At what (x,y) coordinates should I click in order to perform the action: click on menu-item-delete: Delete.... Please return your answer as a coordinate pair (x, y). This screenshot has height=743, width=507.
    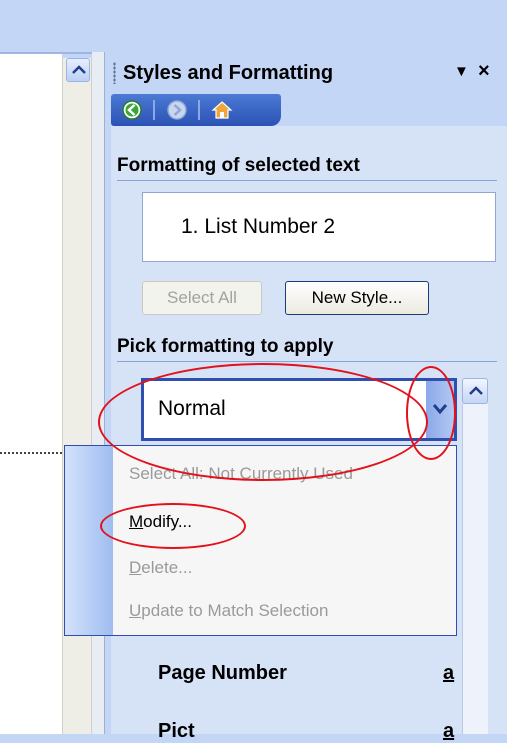
    Looking at the image, I should click on (160, 568).